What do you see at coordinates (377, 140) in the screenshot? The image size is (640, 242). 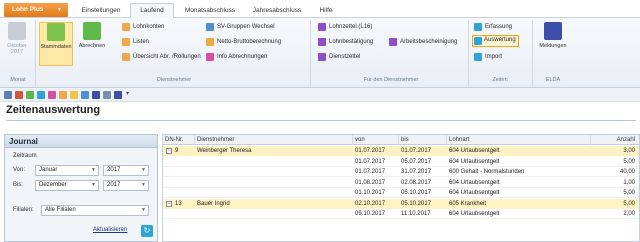 I see `column-header-von: von` at bounding box center [377, 140].